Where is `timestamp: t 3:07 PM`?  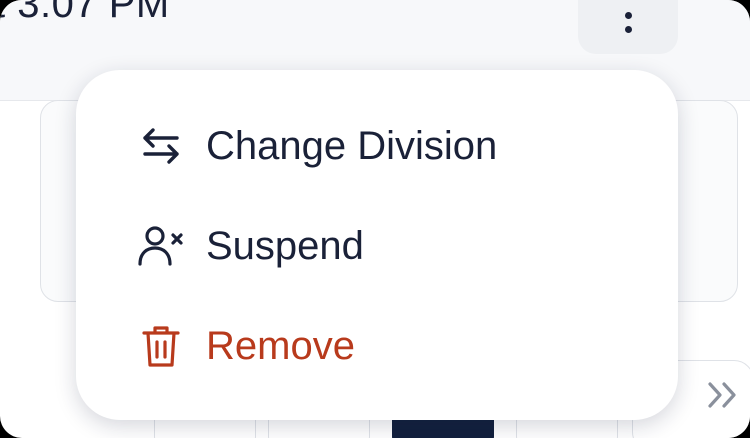 timestamp: t 3:07 PM is located at coordinates (85, 13).